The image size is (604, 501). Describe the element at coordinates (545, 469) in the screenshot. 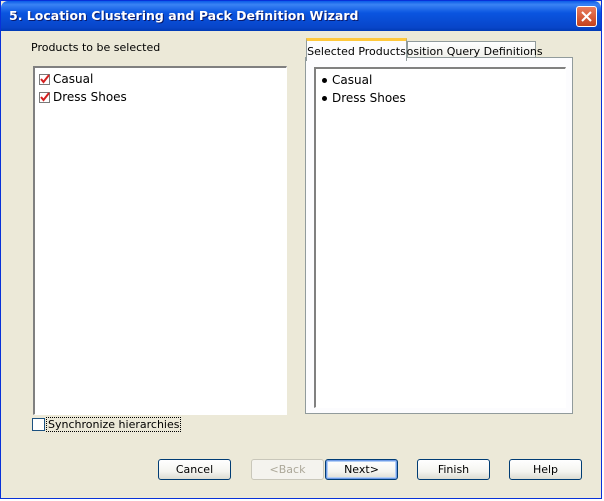

I see `help-button: Help` at that location.